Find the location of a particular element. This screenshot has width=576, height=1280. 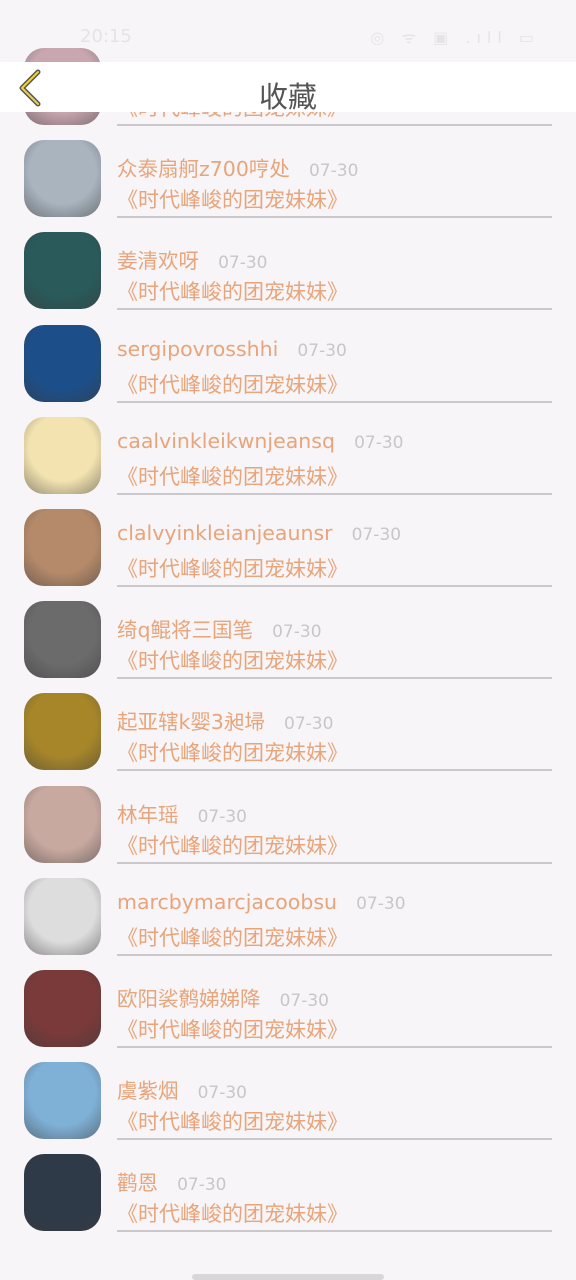

page-title: 收藏 is located at coordinates (287, 97).